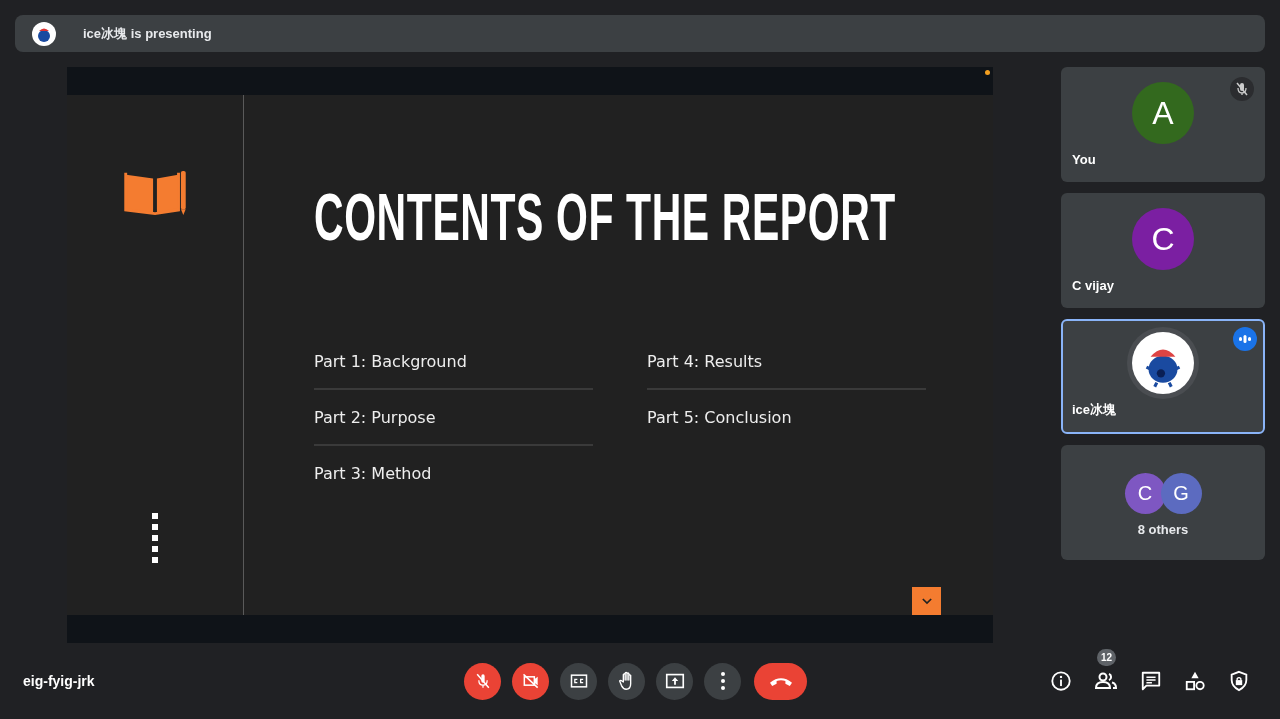 The image size is (1280, 719). What do you see at coordinates (1163, 529) in the screenshot?
I see `others-count: 8 others` at bounding box center [1163, 529].